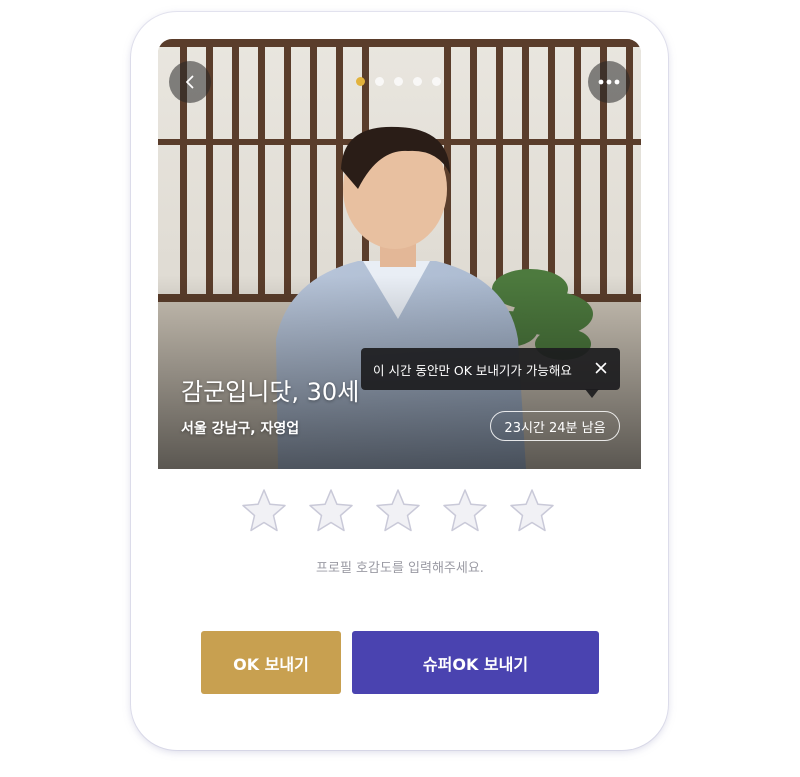  I want to click on tooltip-arrow, so click(592, 393).